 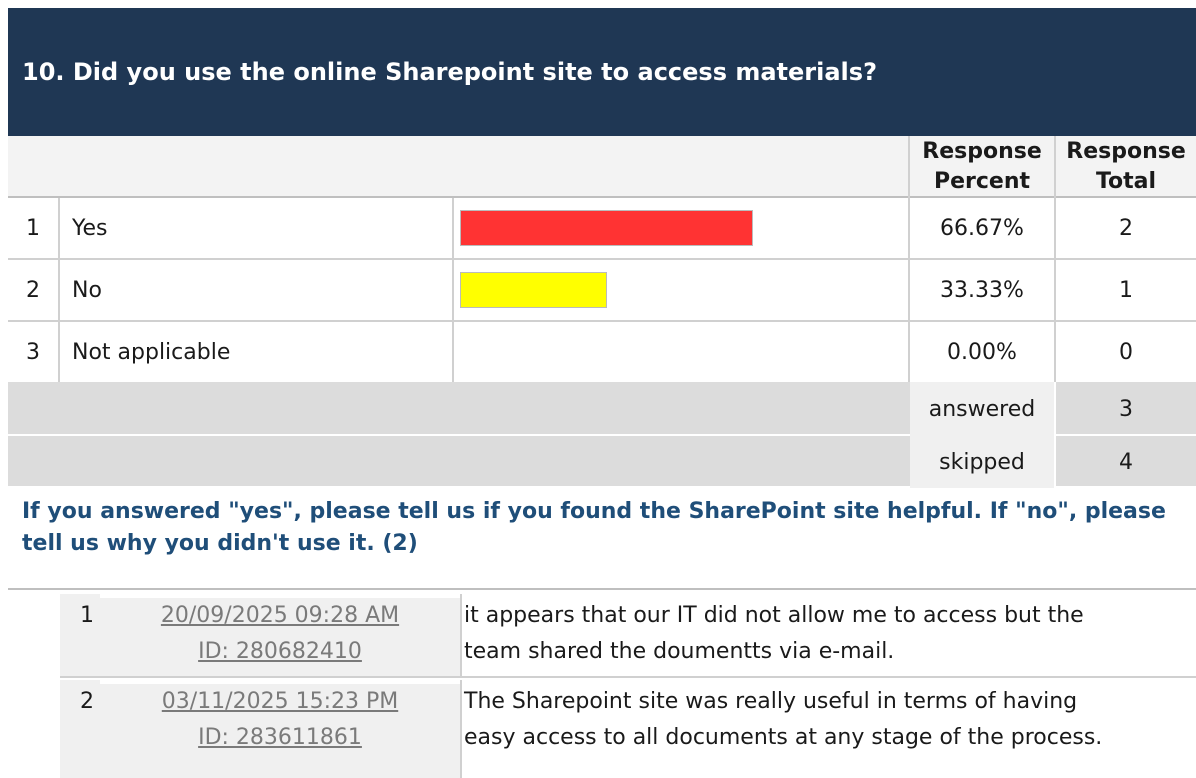 I want to click on header-total-line2: Total, so click(x=1126, y=181).